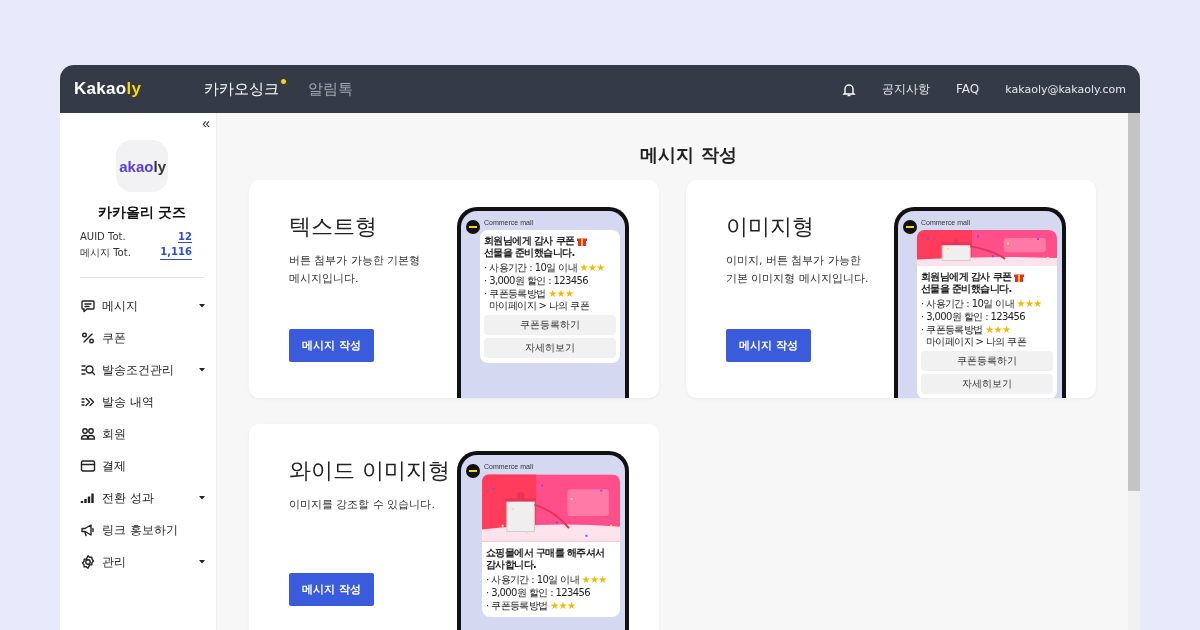 The width and height of the screenshot is (1200, 630). What do you see at coordinates (88, 466) in the screenshot?
I see `card-icon` at bounding box center [88, 466].